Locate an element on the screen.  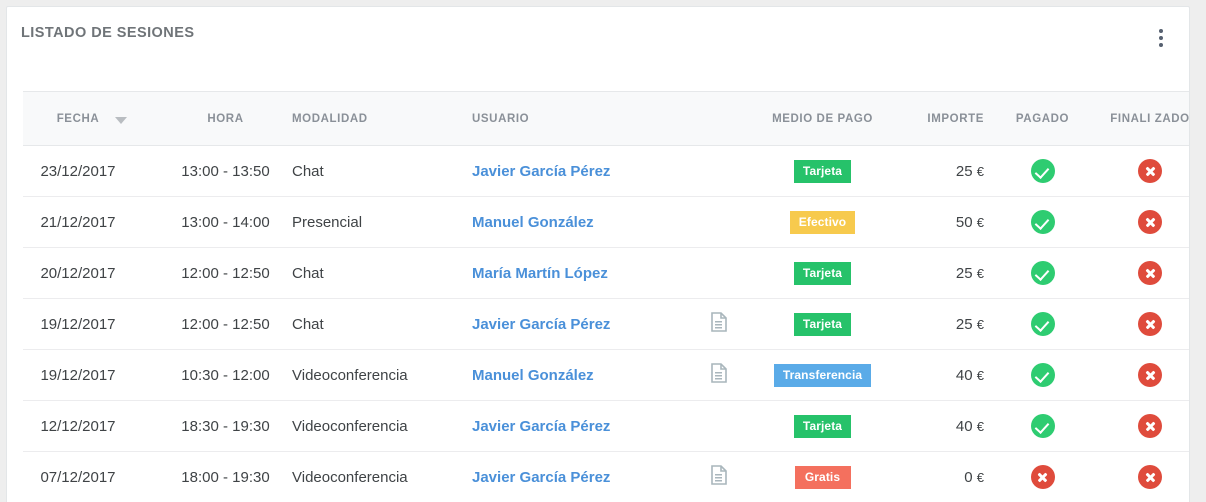
payment-method-badge: Efectivo is located at coordinates (822, 222).